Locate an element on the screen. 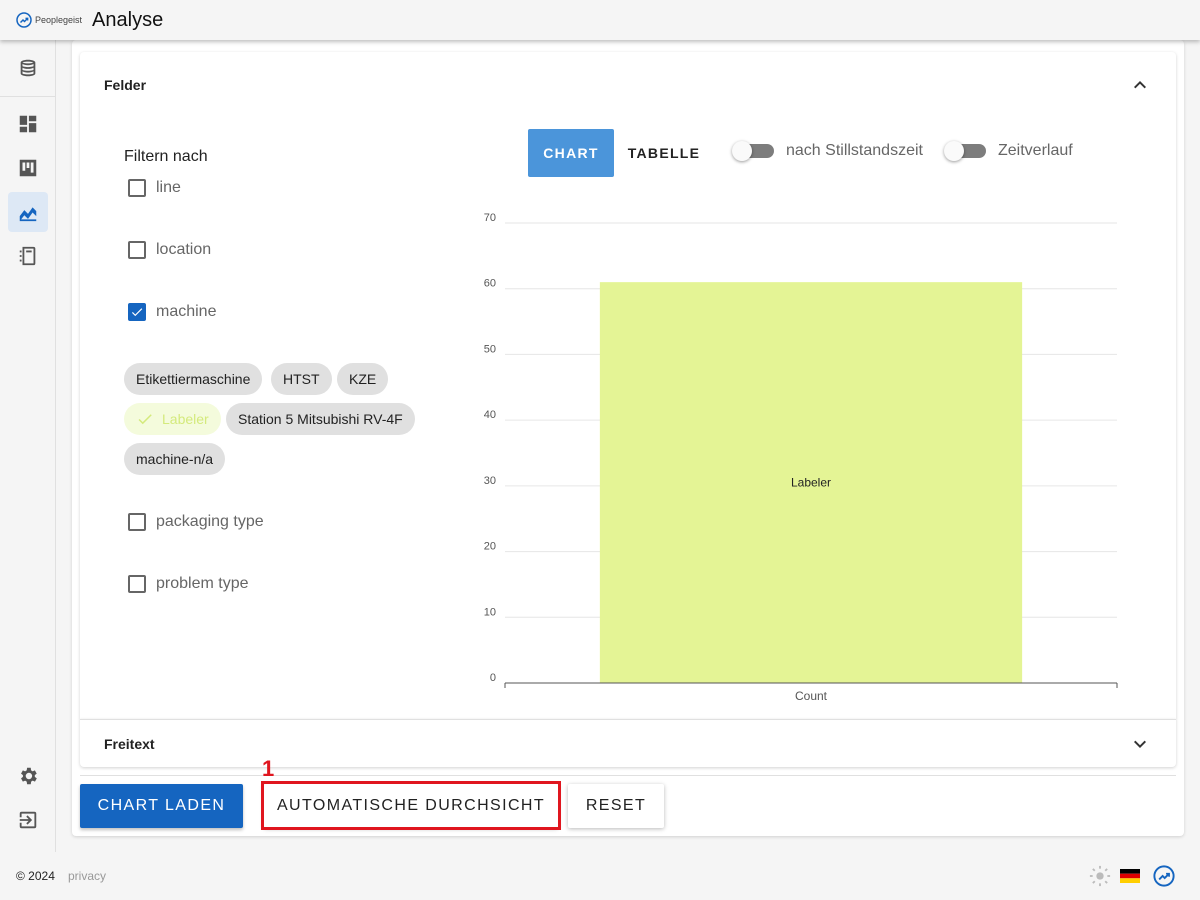  kanban-icon is located at coordinates (28, 168).